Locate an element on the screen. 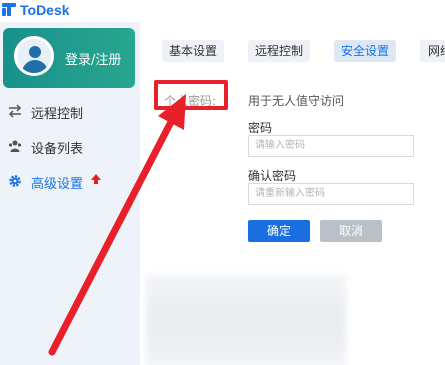 This screenshot has height=365, width=445. password-input: 请输入密码 is located at coordinates (331, 146).